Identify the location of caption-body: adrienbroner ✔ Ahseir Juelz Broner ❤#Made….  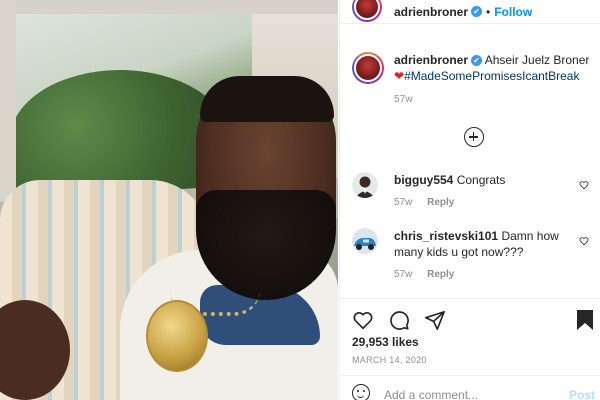
(495, 80).